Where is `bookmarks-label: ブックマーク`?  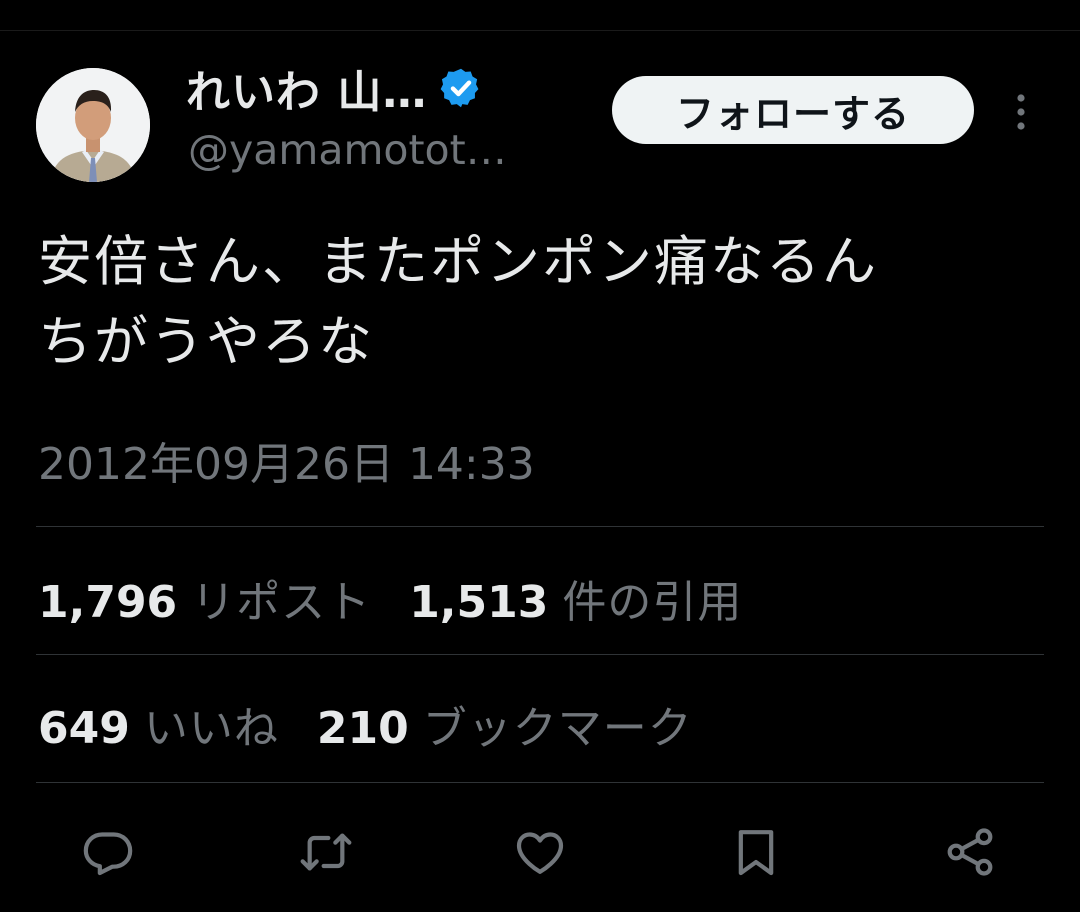
bookmarks-label: ブックマーク is located at coordinates (557, 728).